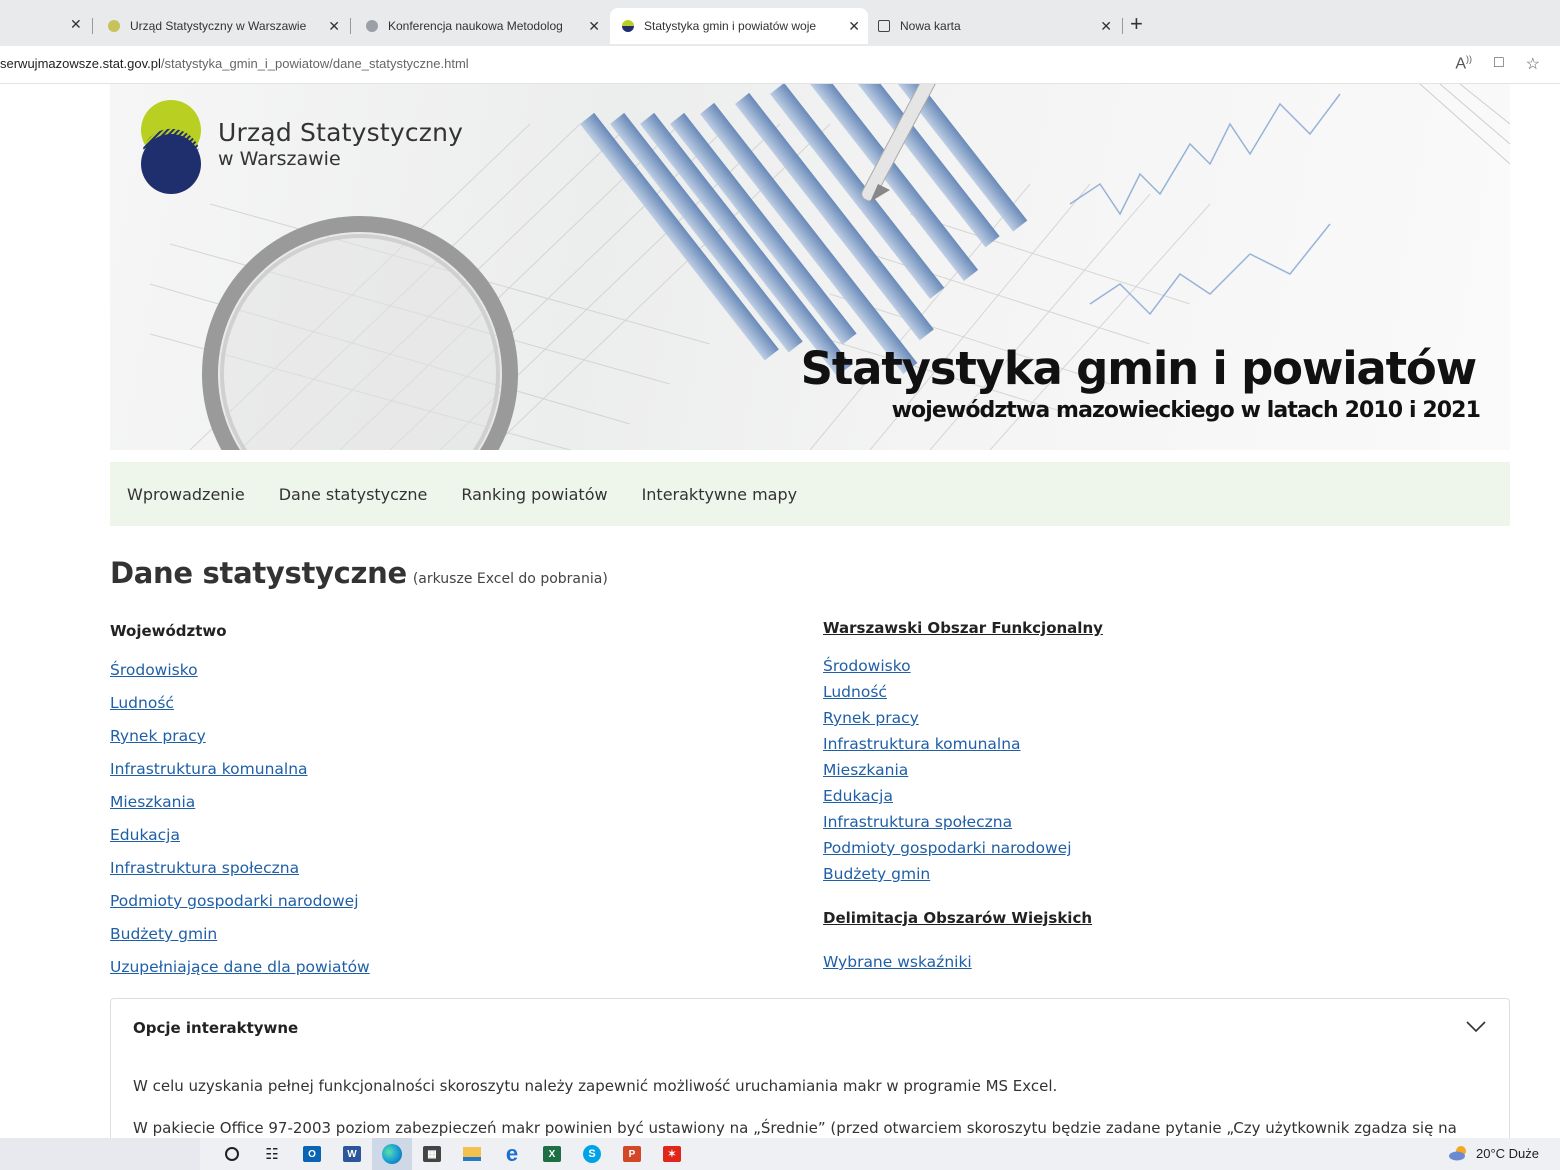 The width and height of the screenshot is (1560, 1170). I want to click on logo-line-1: Urząd Statystyczny, so click(341, 132).